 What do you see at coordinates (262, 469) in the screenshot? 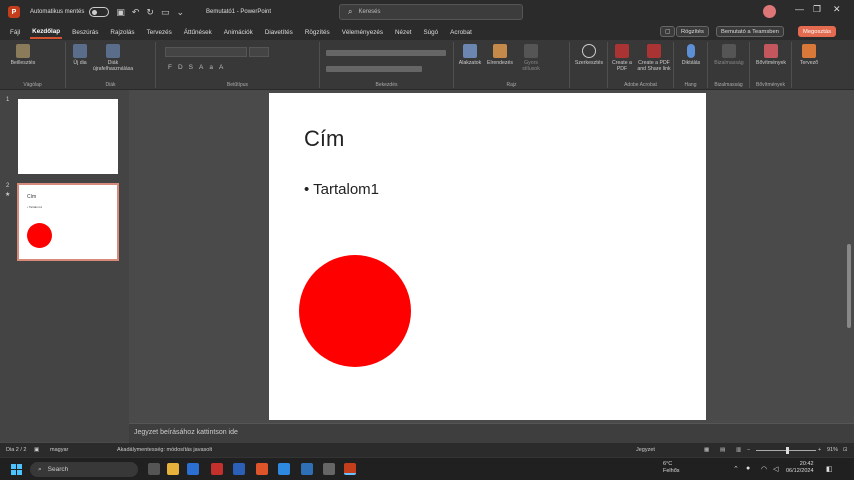
I see `brave-browser-icon` at bounding box center [262, 469].